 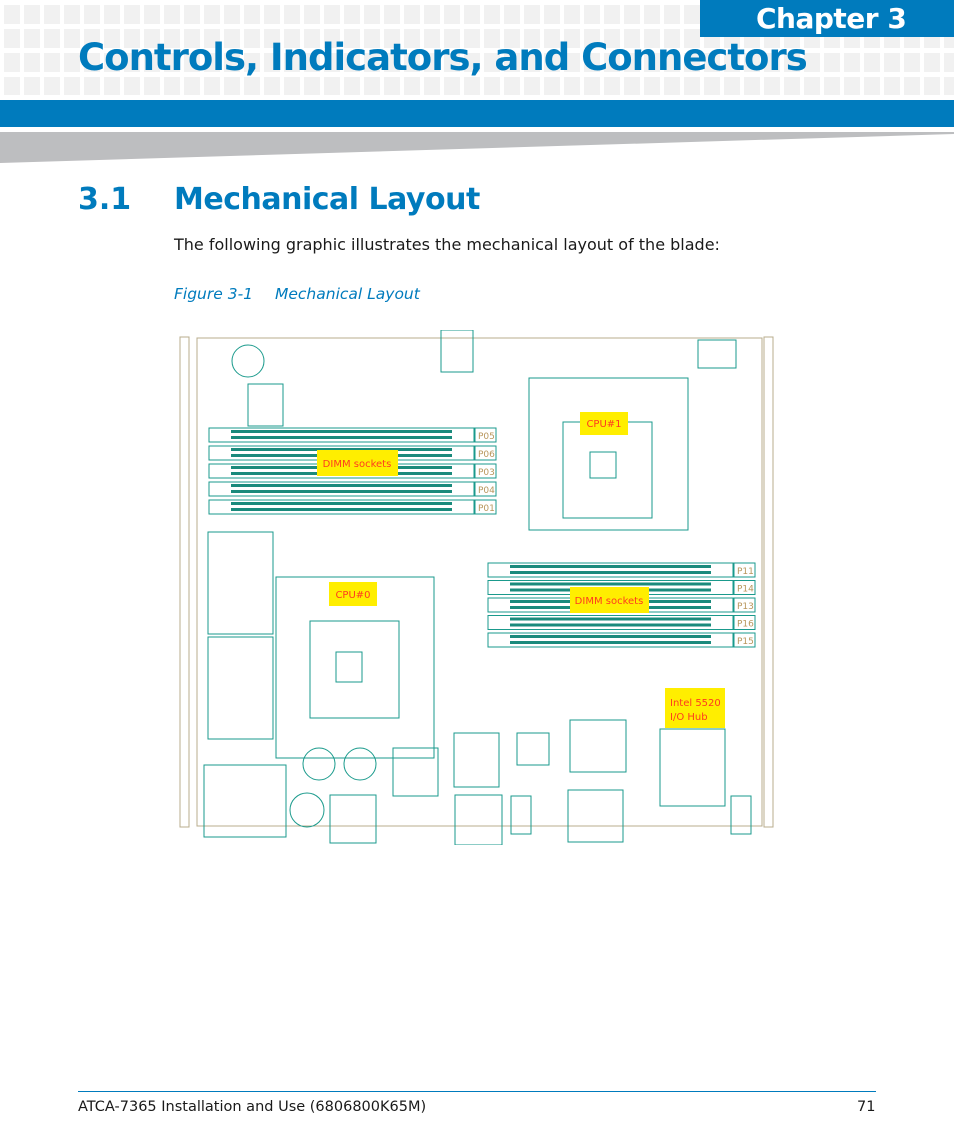 I want to click on ioh-label-line1: Intel 5520, so click(x=695, y=703).